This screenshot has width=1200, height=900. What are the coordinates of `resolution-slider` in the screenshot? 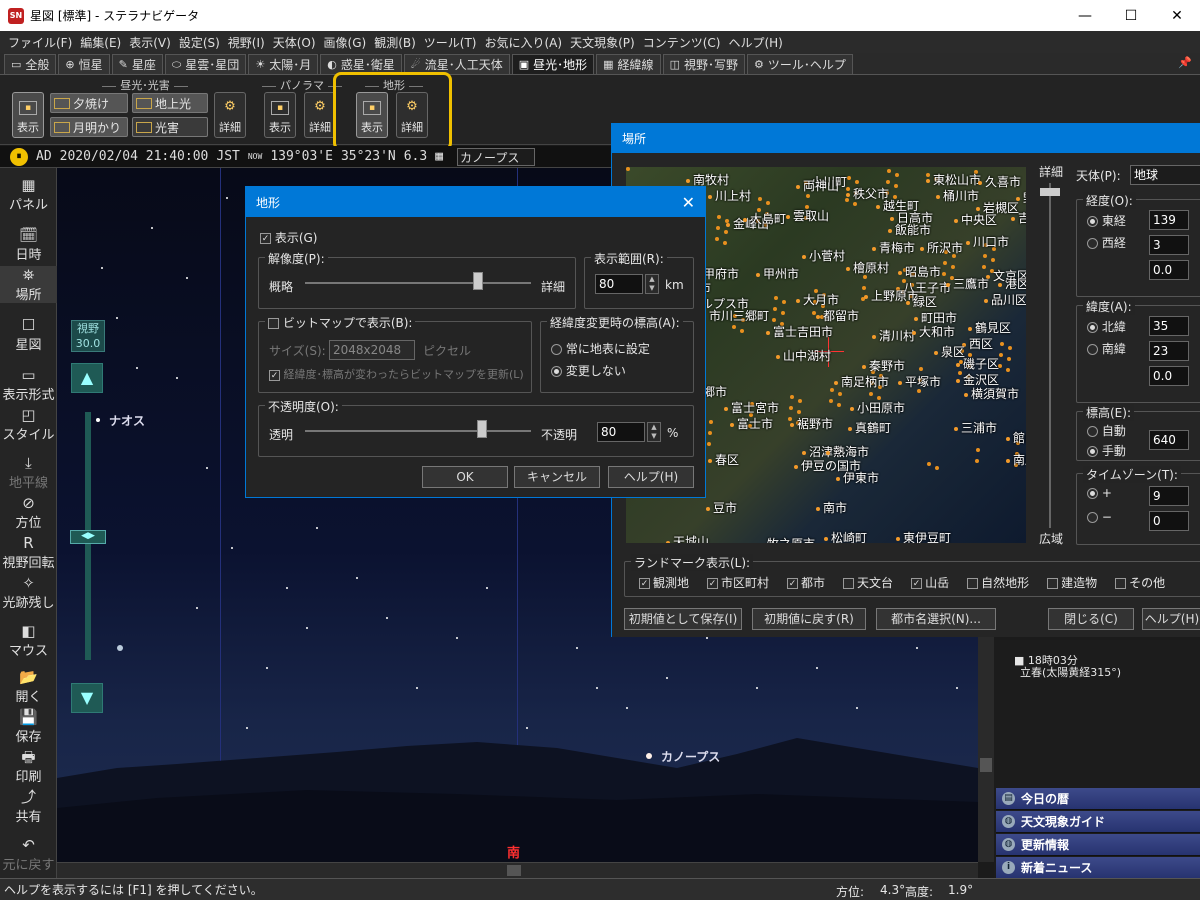 It's located at (418, 282).